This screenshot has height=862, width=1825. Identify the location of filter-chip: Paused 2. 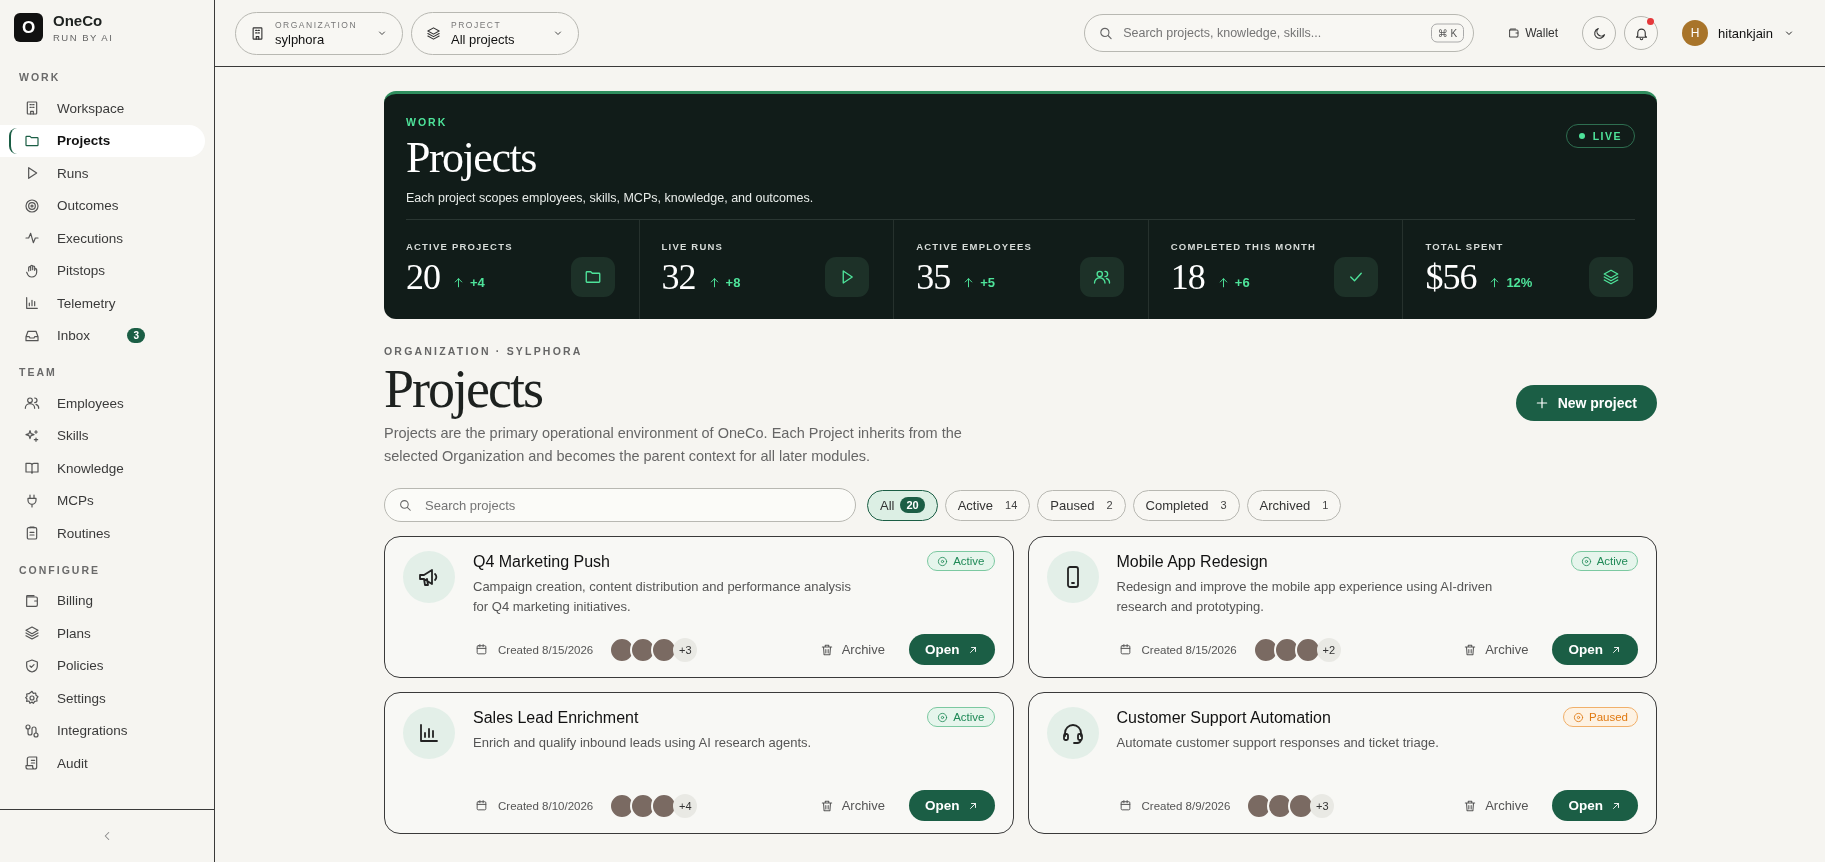
(1081, 505).